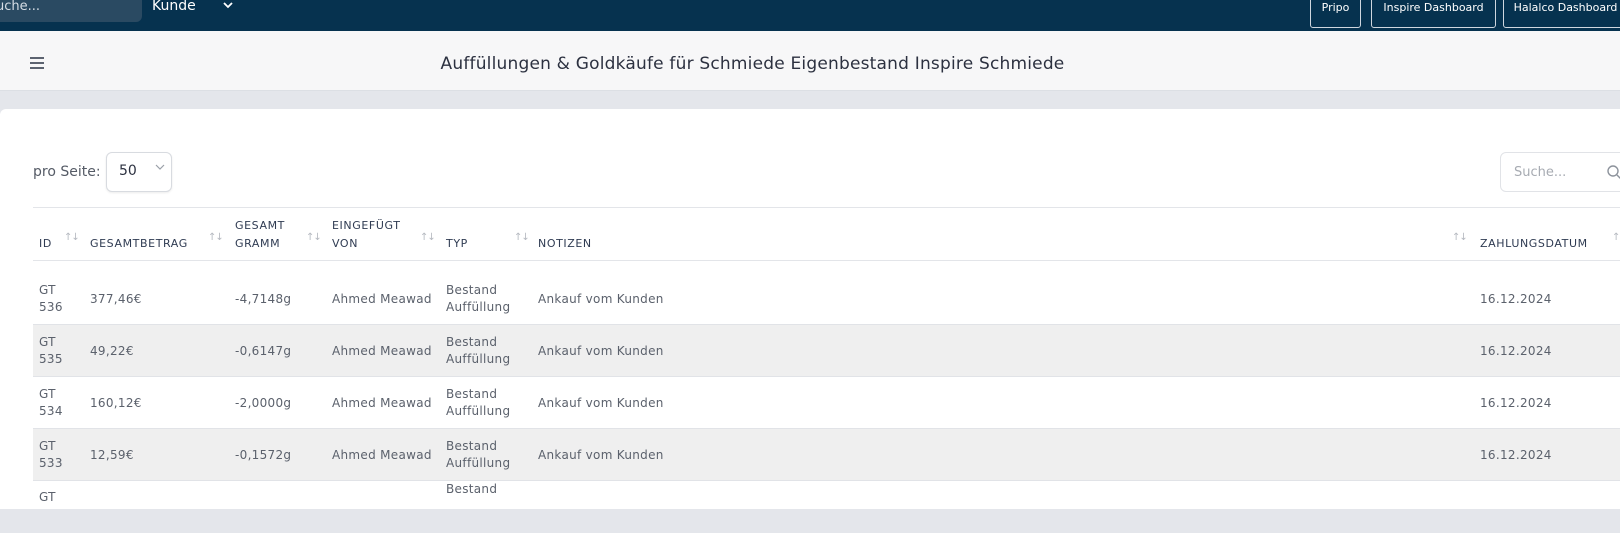 The image size is (1620, 533). I want to click on column-header-inserted-by-line1: EINGEFÜGT, so click(366, 225).